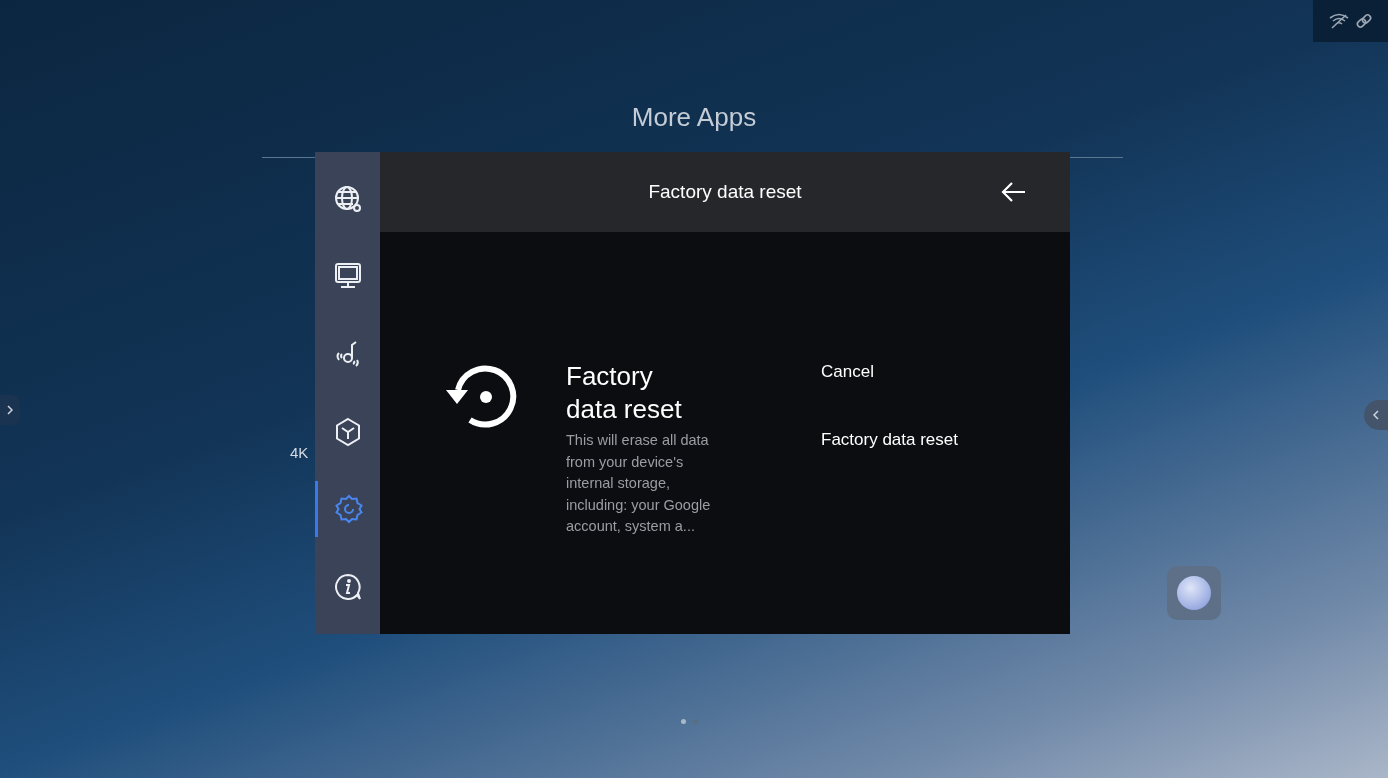 This screenshot has width=1388, height=778. I want to click on app-label: 4K, so click(299, 452).